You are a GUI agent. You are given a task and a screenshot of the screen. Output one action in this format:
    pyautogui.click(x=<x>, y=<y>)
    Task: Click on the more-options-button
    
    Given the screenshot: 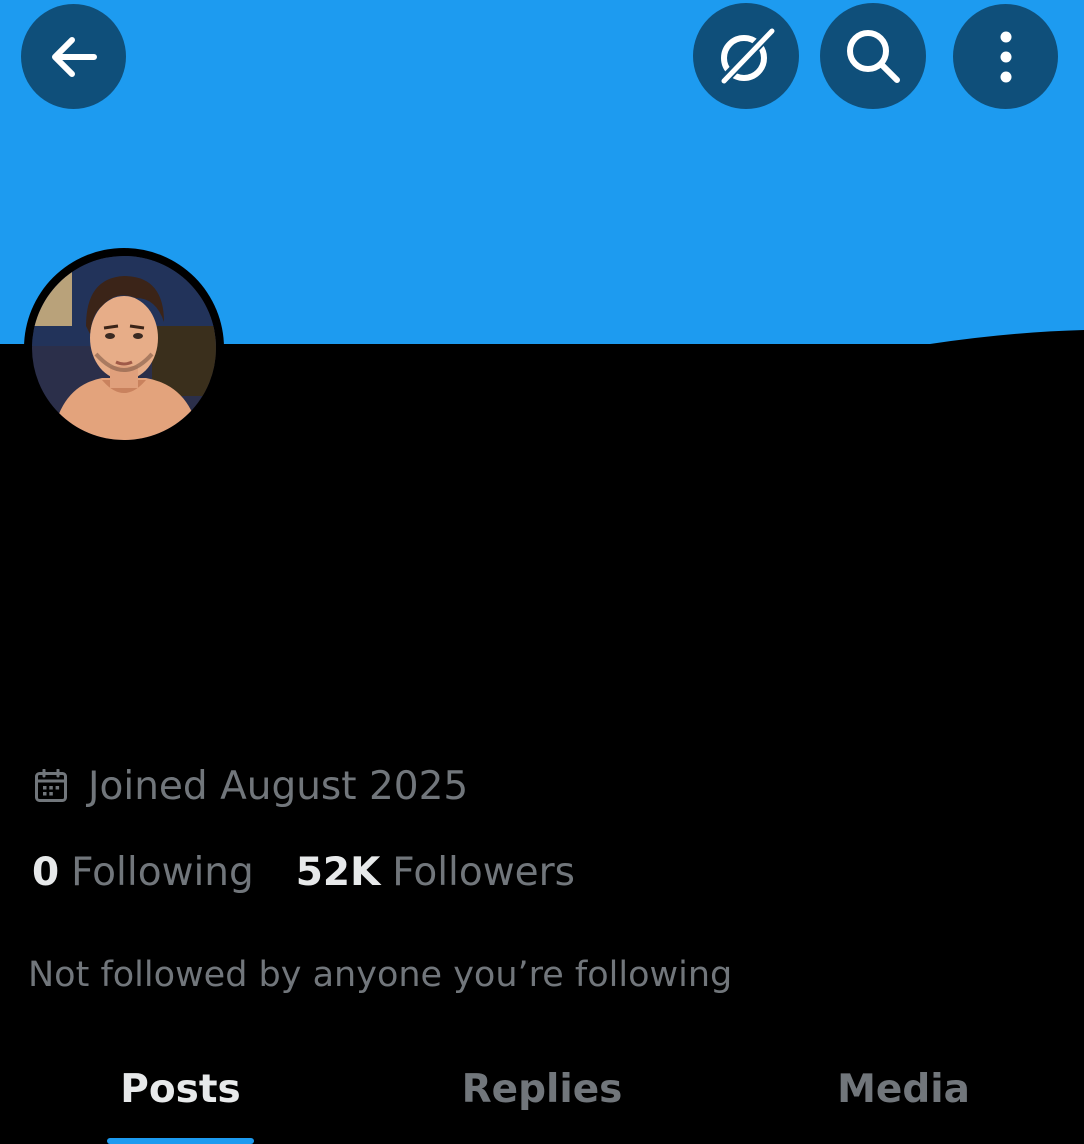 What is the action you would take?
    pyautogui.click(x=1005, y=56)
    